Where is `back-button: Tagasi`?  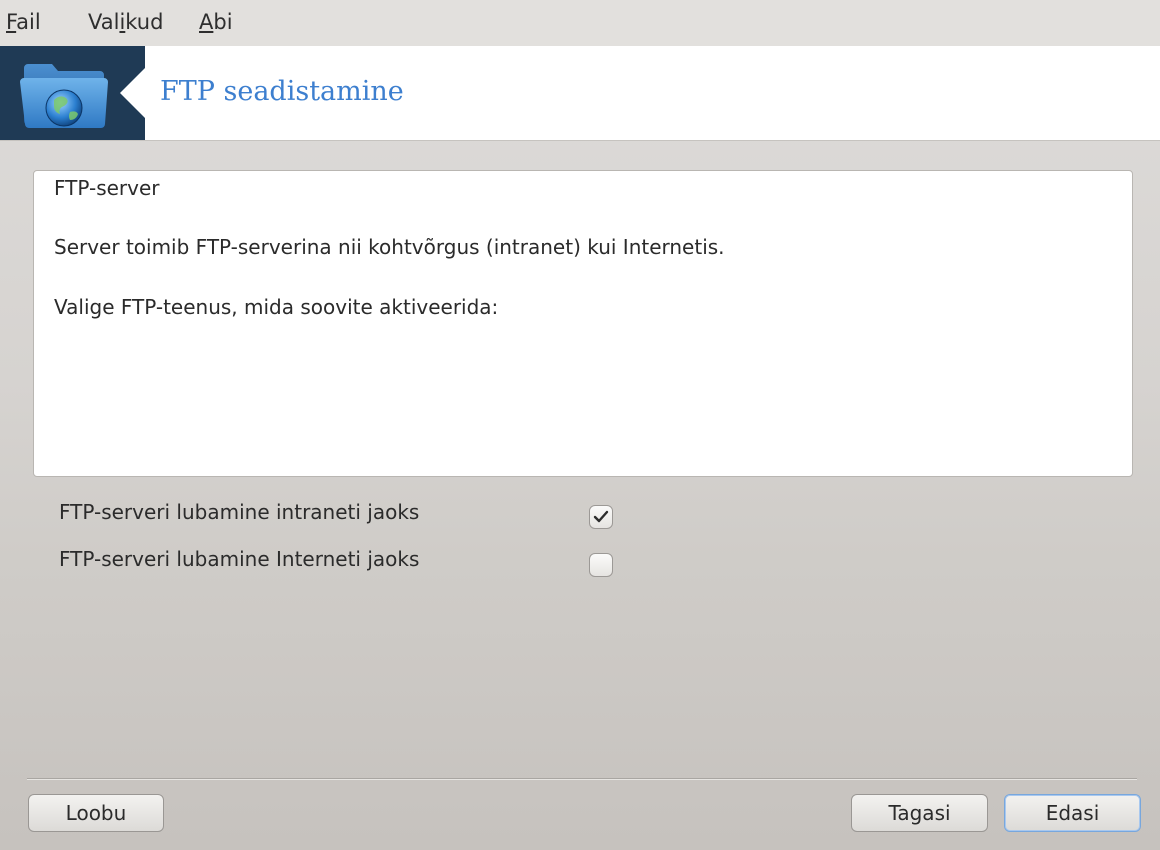
back-button: Tagasi is located at coordinates (919, 813).